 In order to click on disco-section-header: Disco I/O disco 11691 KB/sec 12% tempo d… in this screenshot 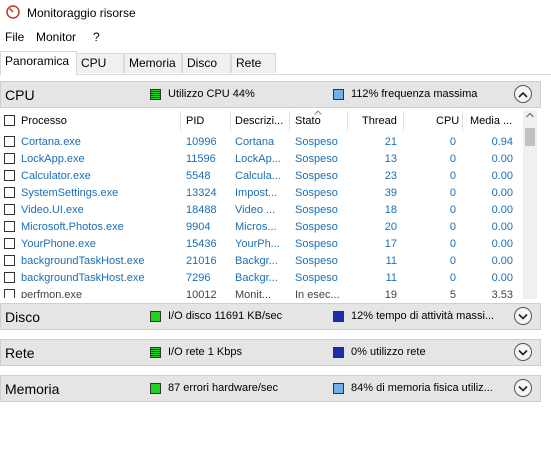, I will do `click(270, 316)`.